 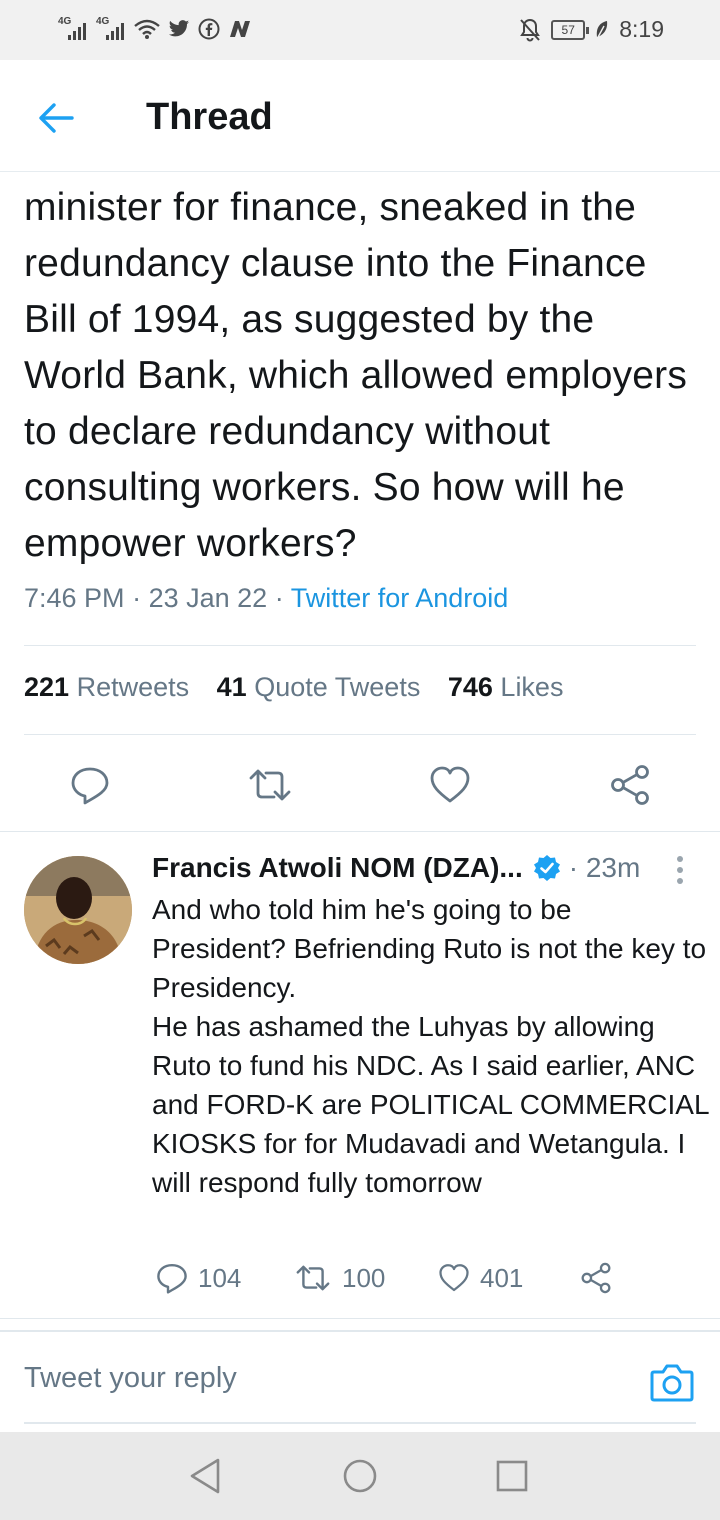 What do you see at coordinates (392, 1278) in the screenshot?
I see `reply-actions: 104 100 401` at bounding box center [392, 1278].